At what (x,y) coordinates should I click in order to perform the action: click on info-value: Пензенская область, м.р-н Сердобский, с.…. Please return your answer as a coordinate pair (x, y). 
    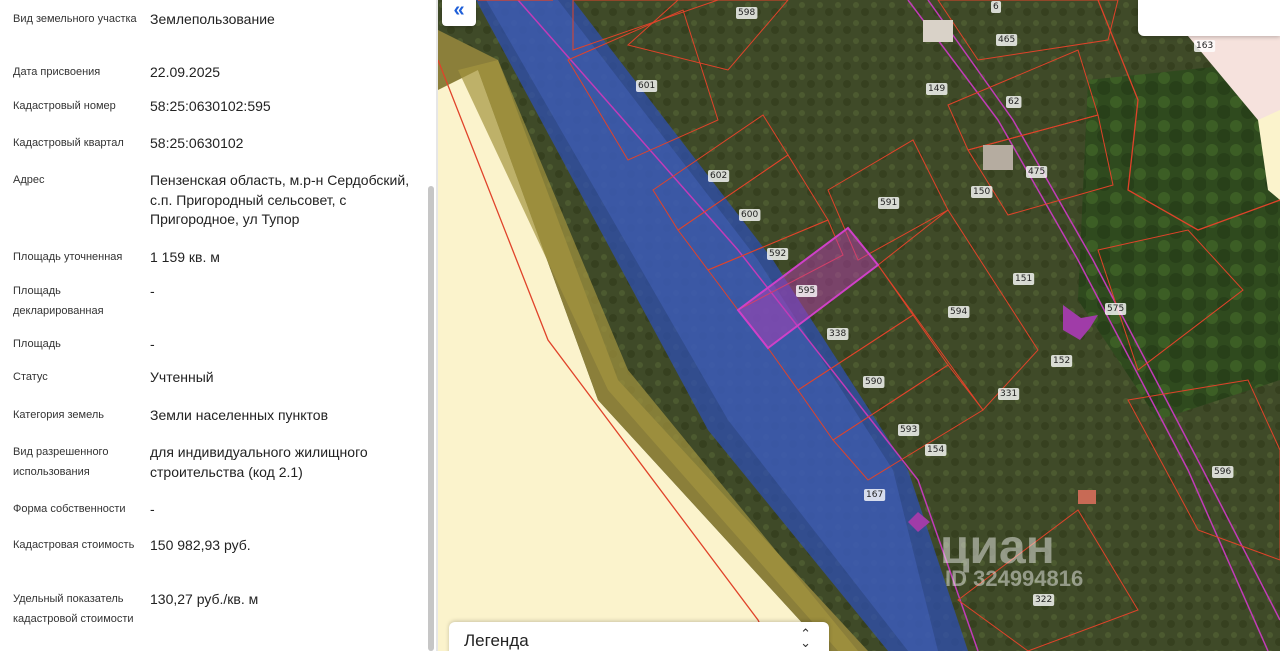
    Looking at the image, I should click on (280, 199).